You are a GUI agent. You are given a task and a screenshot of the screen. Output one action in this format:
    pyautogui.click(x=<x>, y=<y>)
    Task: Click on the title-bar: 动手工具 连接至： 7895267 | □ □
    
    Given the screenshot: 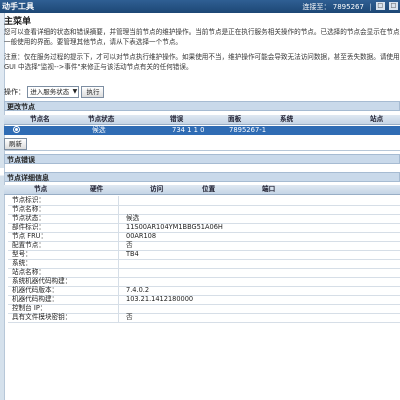 What is the action you would take?
    pyautogui.click(x=200, y=6)
    